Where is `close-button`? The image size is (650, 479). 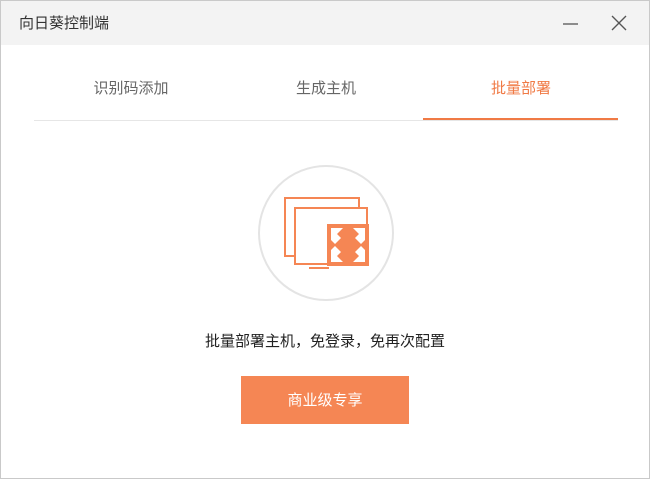 close-button is located at coordinates (619, 23).